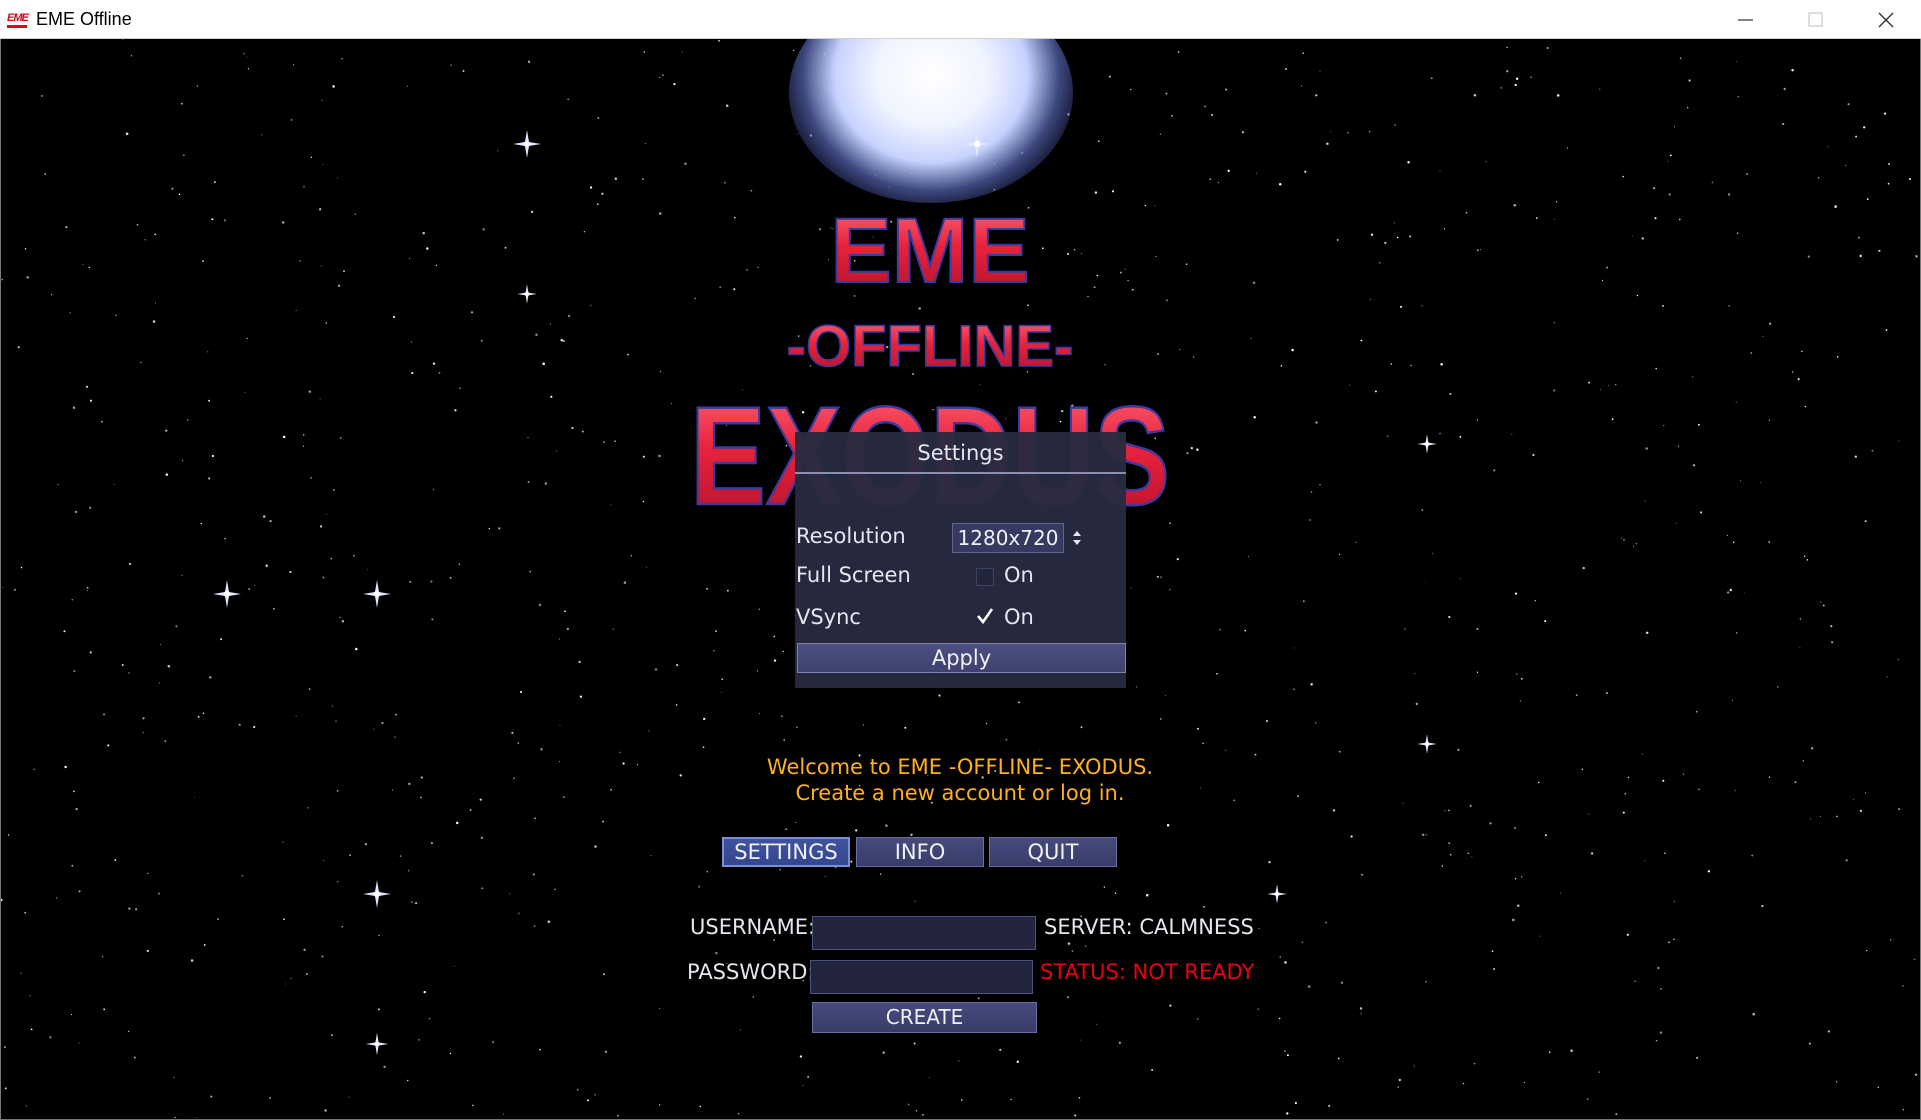  Describe the element at coordinates (1019, 617) in the screenshot. I see `vsync-option-label: On` at that location.